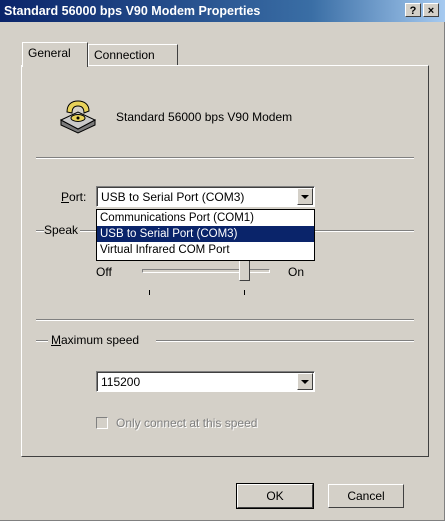 The height and width of the screenshot is (521, 445). I want to click on slider-tick-min, so click(149, 292).